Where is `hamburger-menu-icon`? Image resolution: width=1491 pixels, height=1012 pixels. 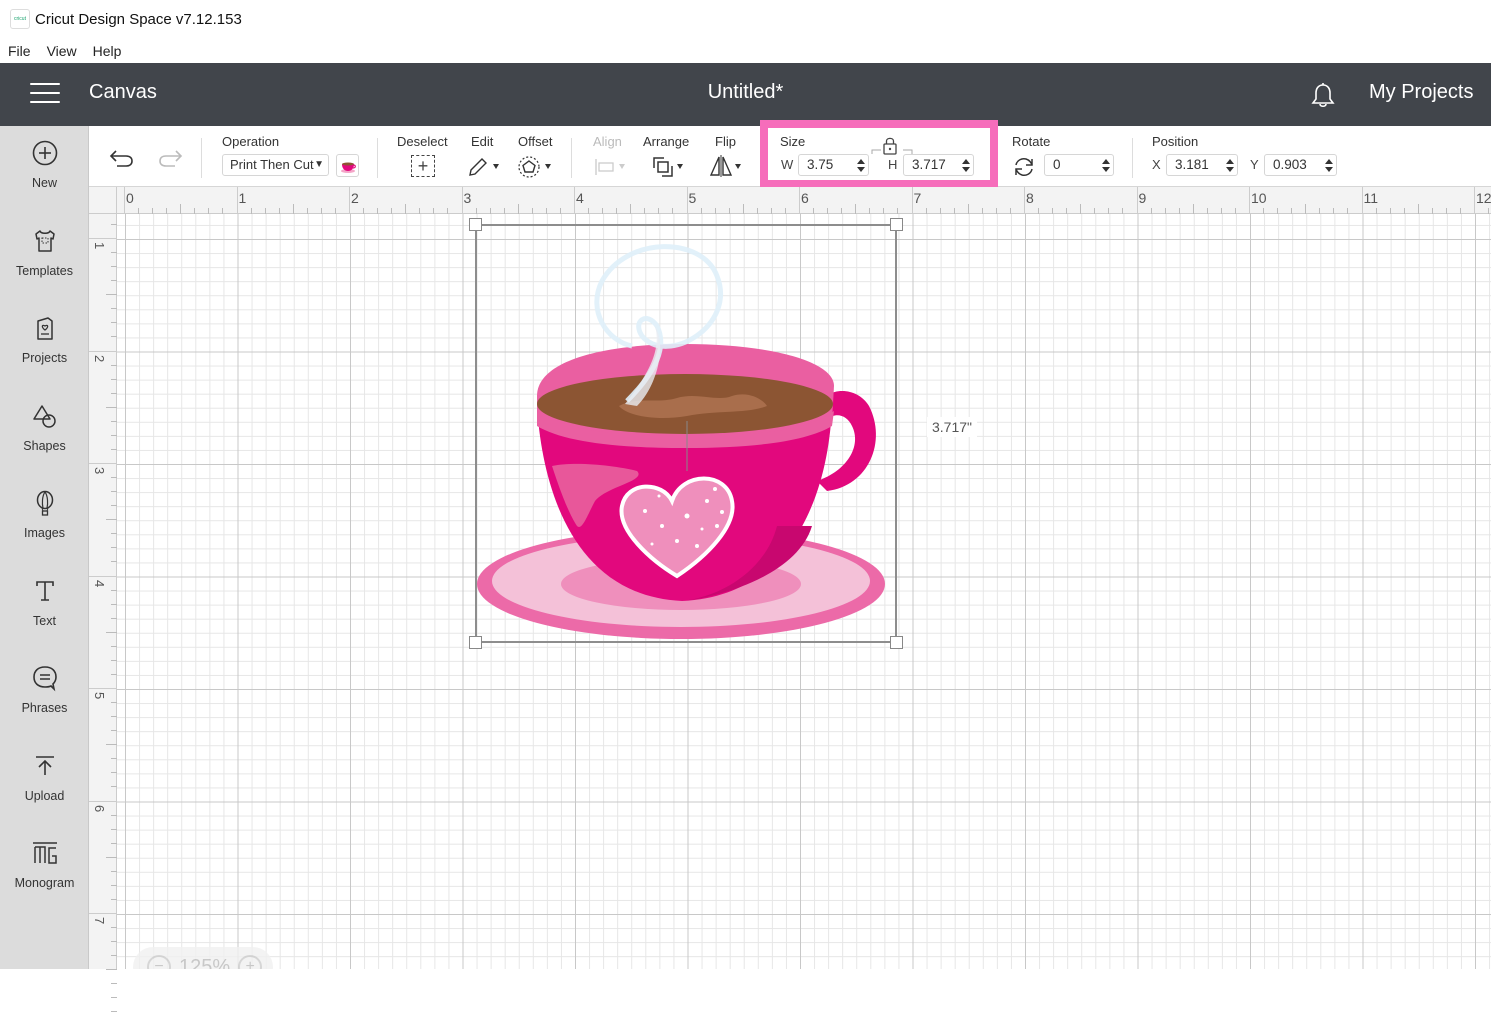
hamburger-menu-icon is located at coordinates (45, 94).